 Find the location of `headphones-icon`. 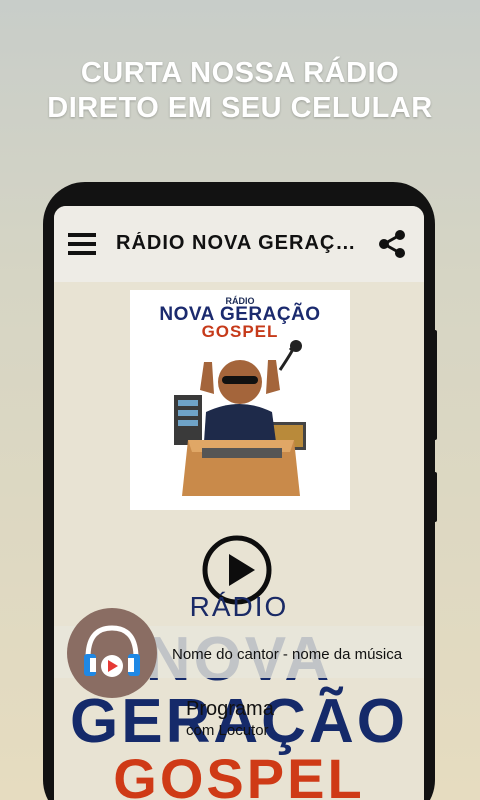

headphones-icon is located at coordinates (112, 651).